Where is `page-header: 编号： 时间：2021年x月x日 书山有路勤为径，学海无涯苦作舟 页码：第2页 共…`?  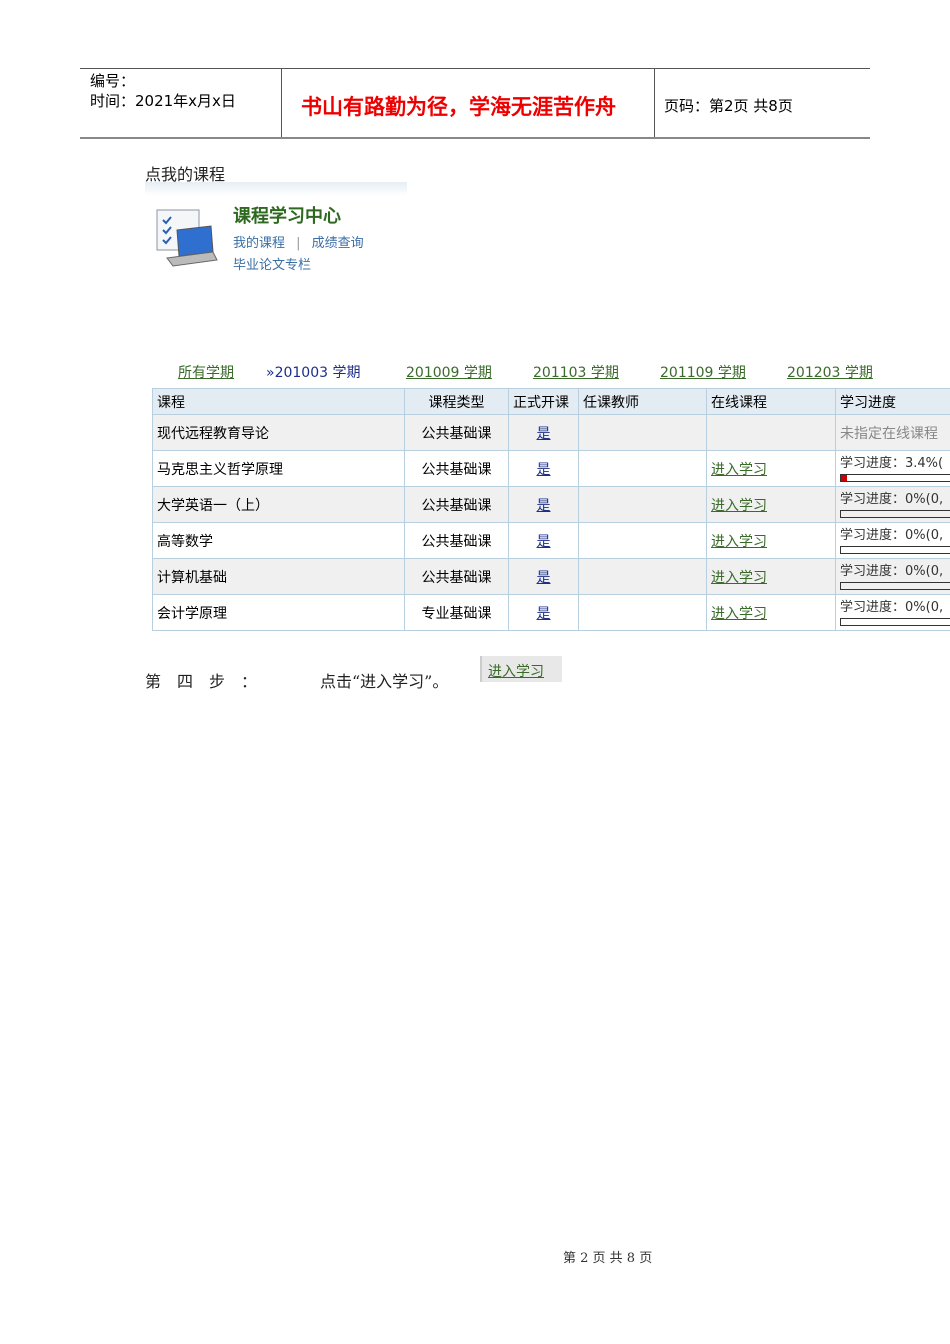
page-header: 编号： 时间：2021年x月x日 书山有路勤为径，学海无涯苦作舟 页码：第2页 共… is located at coordinates (475, 103).